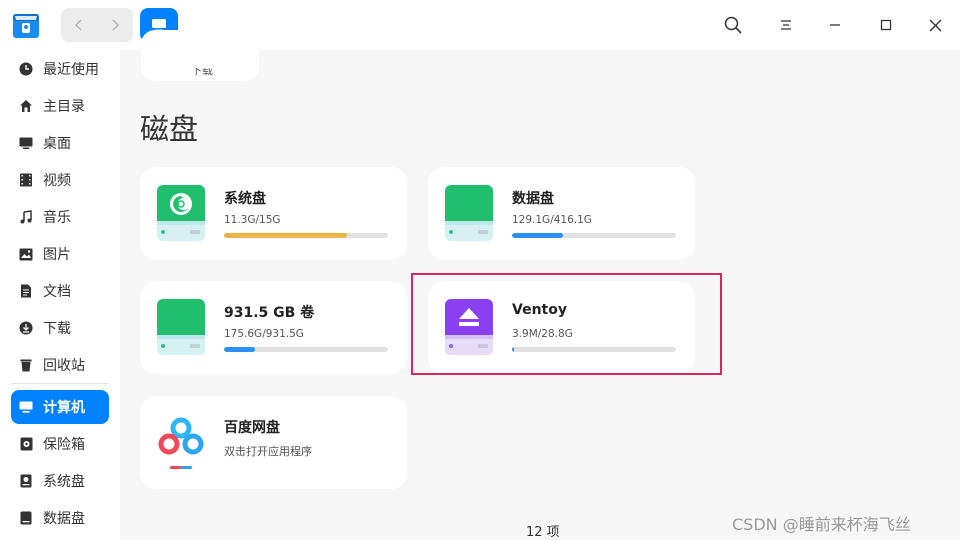 This screenshot has width=960, height=540. What do you see at coordinates (26, 69) in the screenshot?
I see `clock-icon` at bounding box center [26, 69].